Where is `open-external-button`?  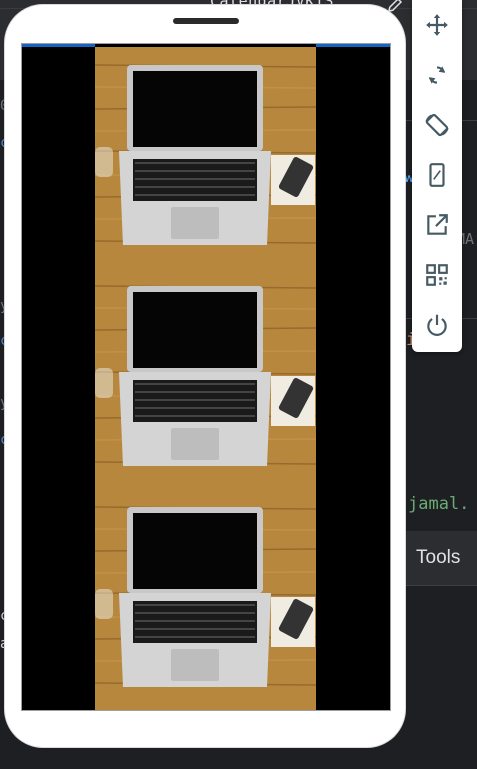 open-external-button is located at coordinates (437, 225).